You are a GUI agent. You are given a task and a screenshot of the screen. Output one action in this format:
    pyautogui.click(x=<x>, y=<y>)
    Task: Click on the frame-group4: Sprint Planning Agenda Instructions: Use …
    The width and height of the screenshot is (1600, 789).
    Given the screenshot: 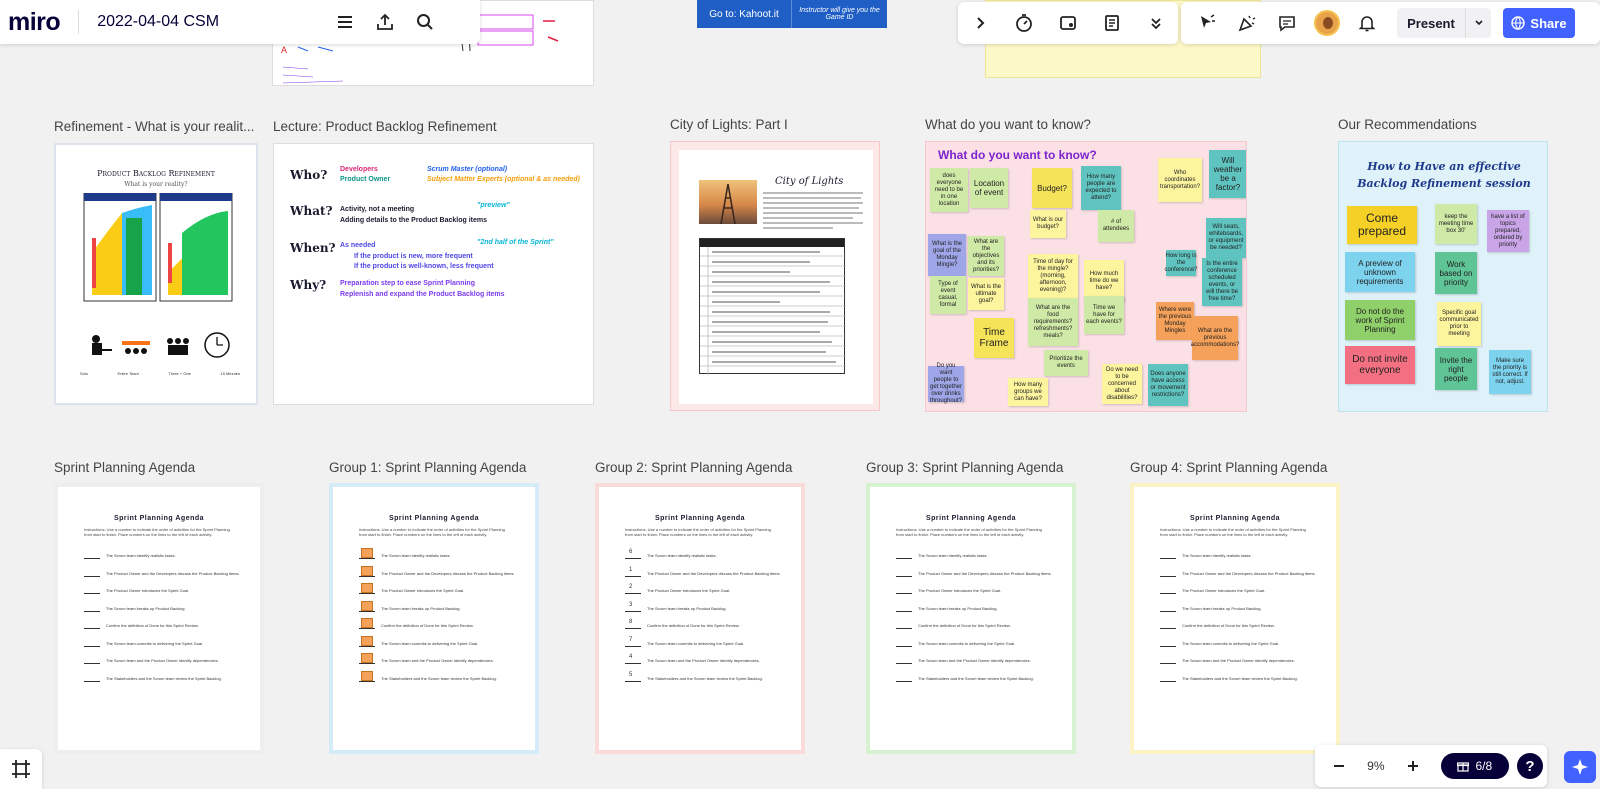 What is the action you would take?
    pyautogui.click(x=1235, y=618)
    